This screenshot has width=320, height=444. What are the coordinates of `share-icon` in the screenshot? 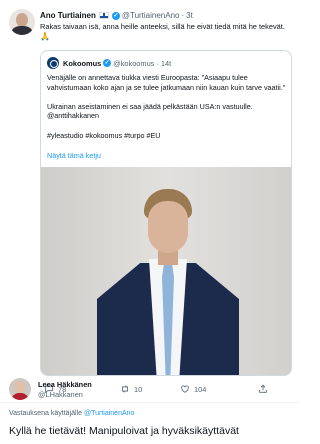 It's located at (263, 388).